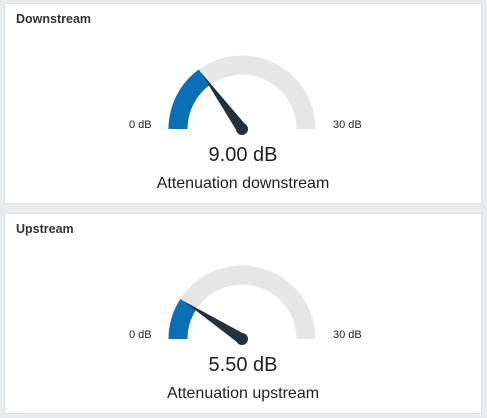 The width and height of the screenshot is (487, 418). Describe the element at coordinates (243, 183) in the screenshot. I see `gauge-description: Attenuation downstream` at that location.